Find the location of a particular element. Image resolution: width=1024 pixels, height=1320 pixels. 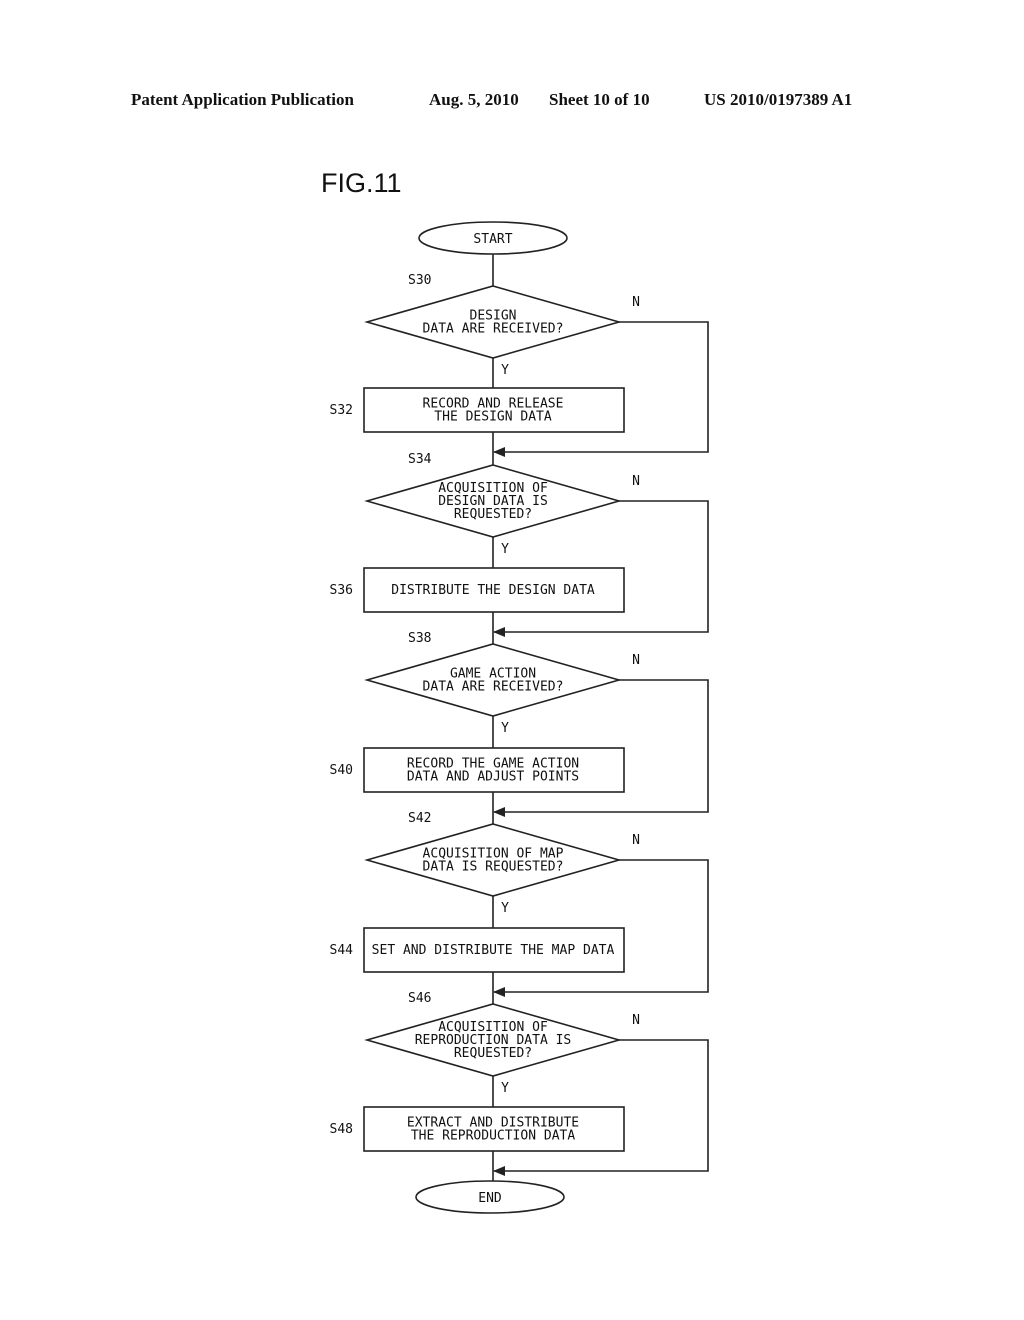

flow-step-s36: DISTRIBUTE THE DESIGN DATA S36 is located at coordinates (477, 590).